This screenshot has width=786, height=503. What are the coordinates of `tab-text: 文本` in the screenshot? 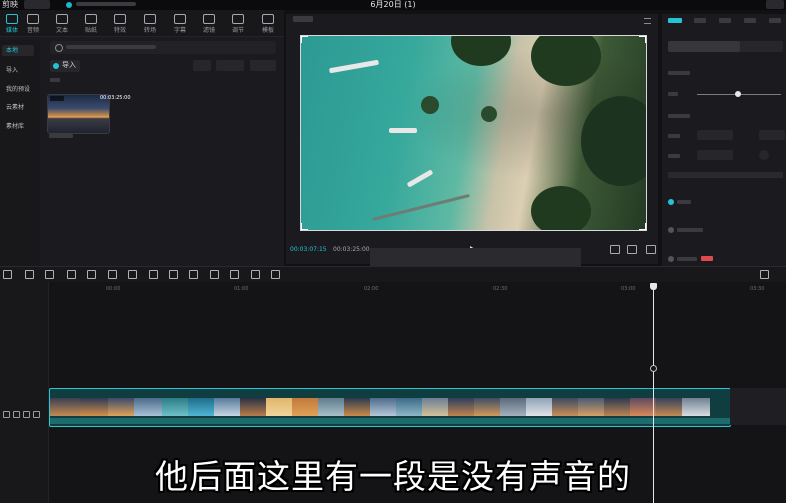 It's located at (62, 24).